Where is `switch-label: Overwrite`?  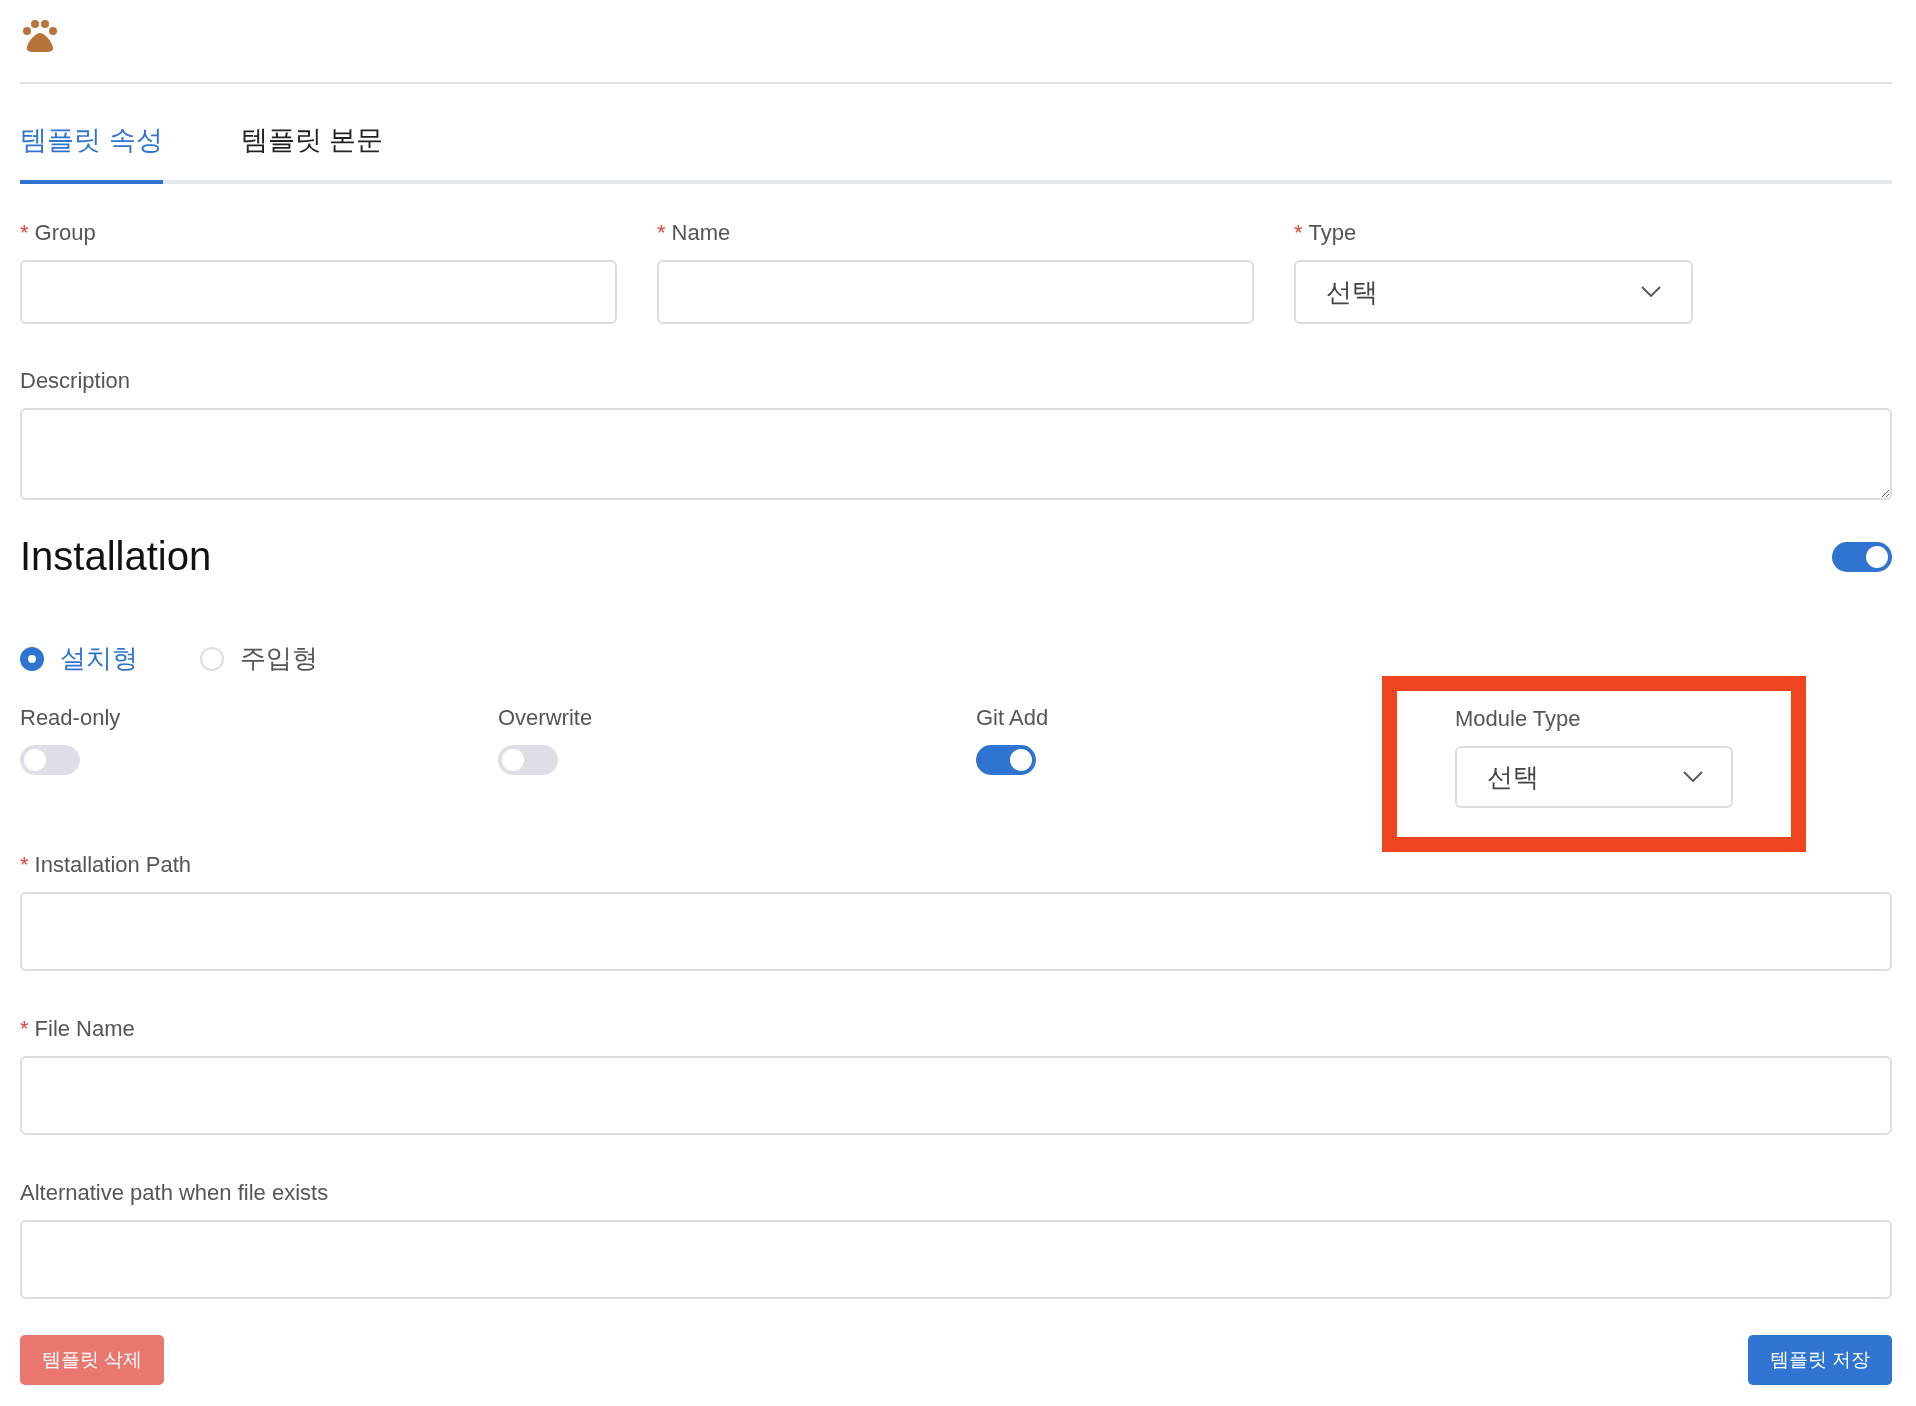
switch-label: Overwrite is located at coordinates (546, 718).